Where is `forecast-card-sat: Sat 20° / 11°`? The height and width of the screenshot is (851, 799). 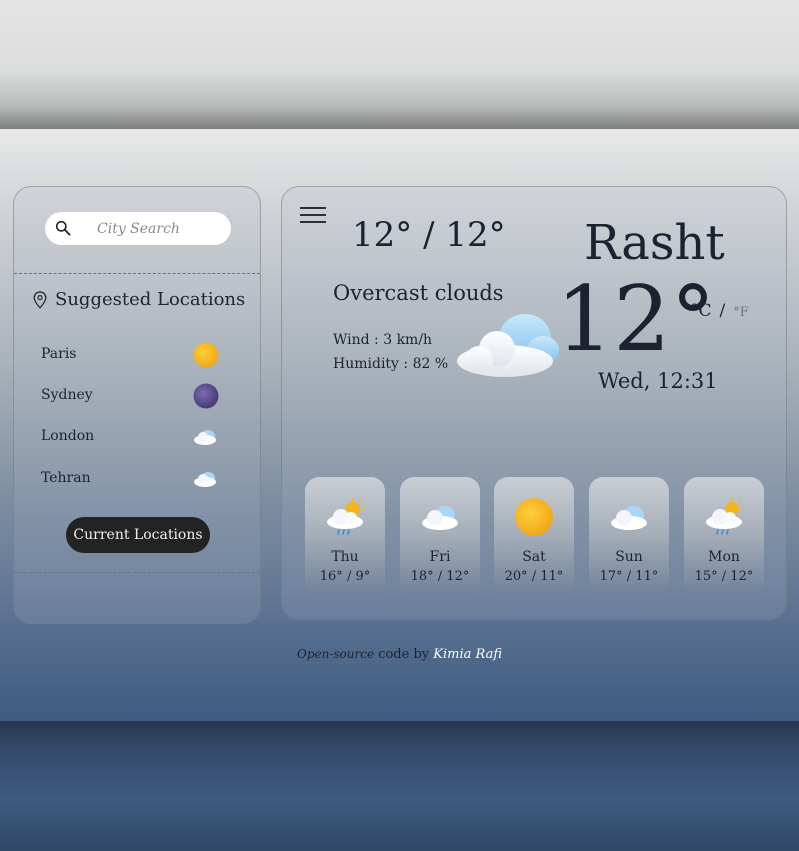
forecast-card-sat: Sat 20° / 11° is located at coordinates (534, 536).